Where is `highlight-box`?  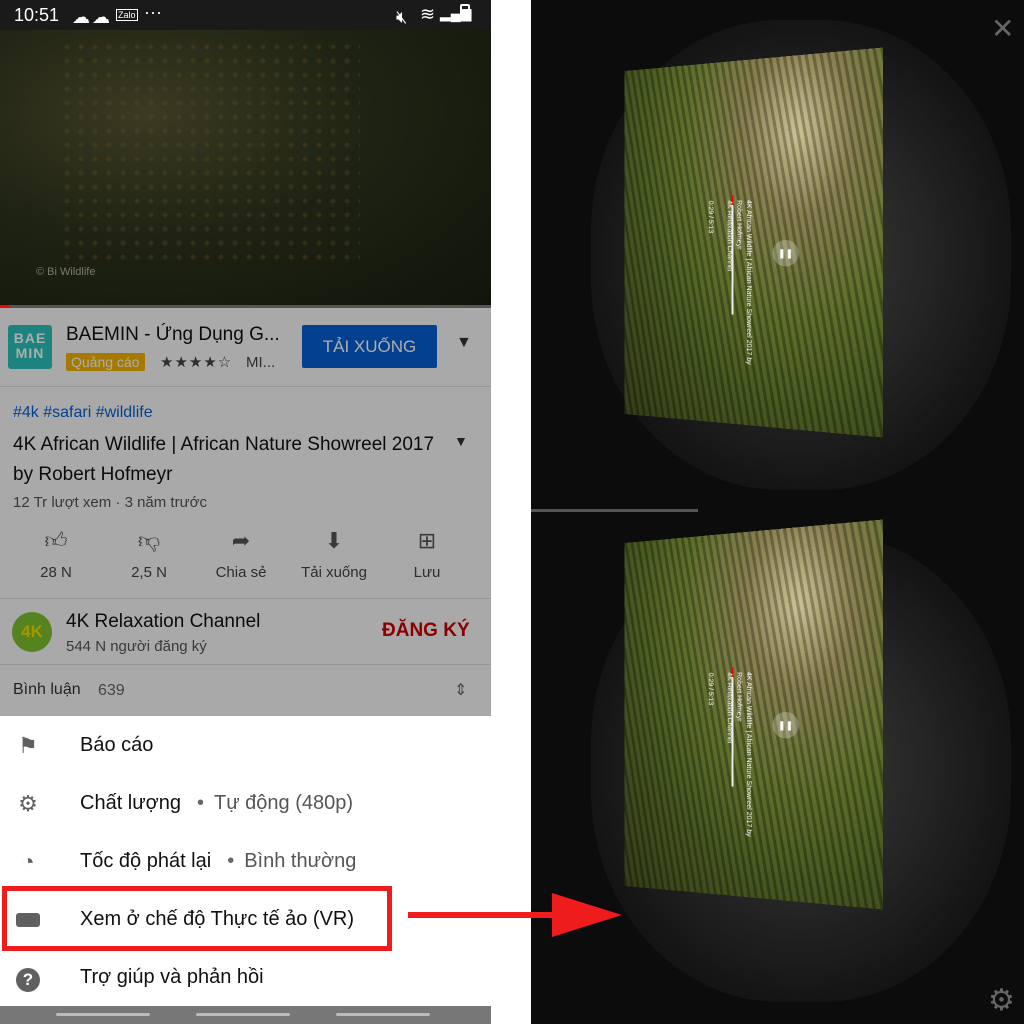 highlight-box is located at coordinates (197, 918).